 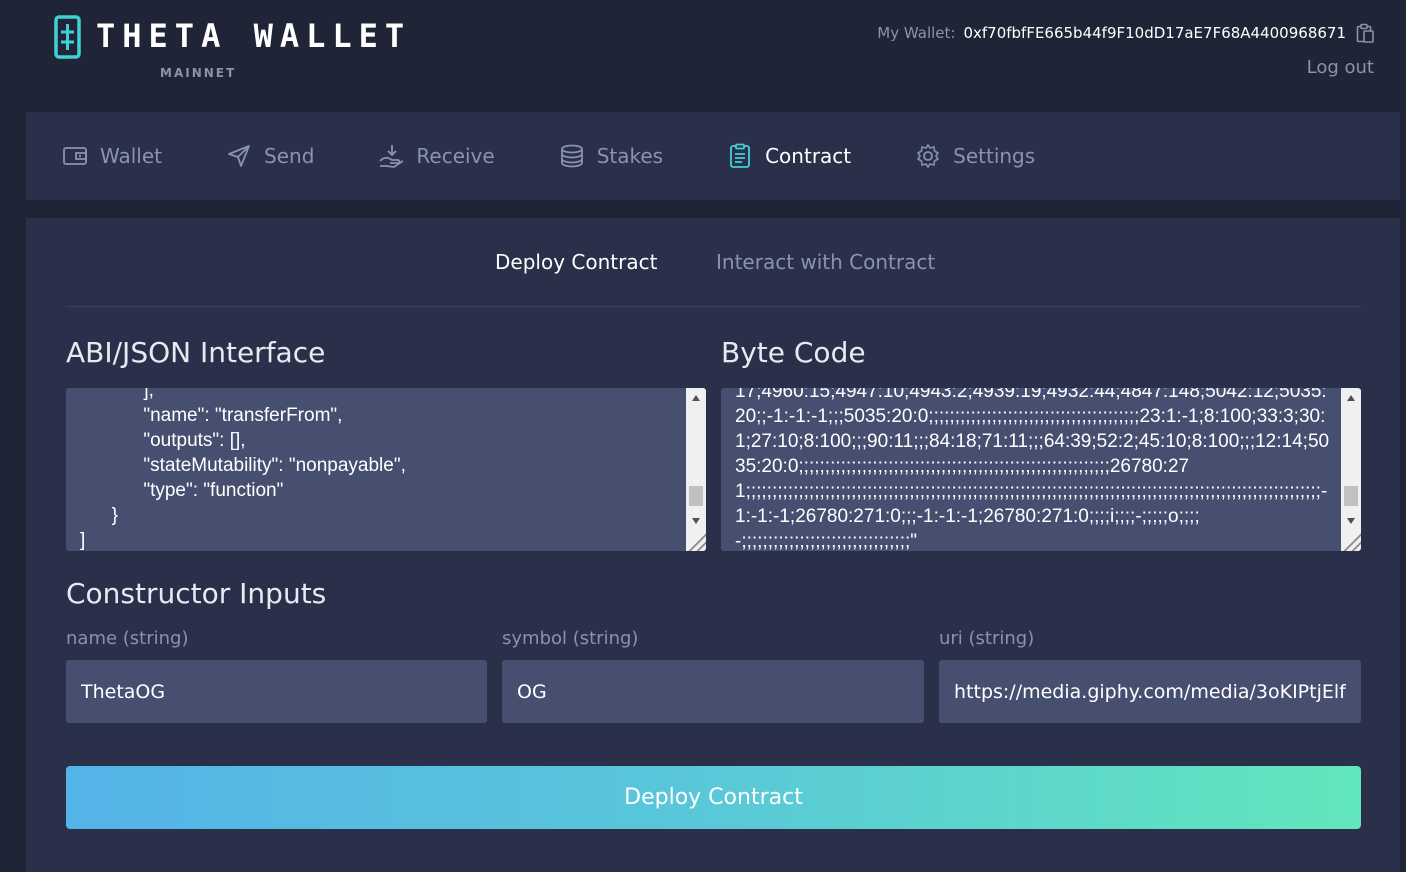 I want to click on tab-interact-contract: Interact with Contract, so click(x=825, y=262).